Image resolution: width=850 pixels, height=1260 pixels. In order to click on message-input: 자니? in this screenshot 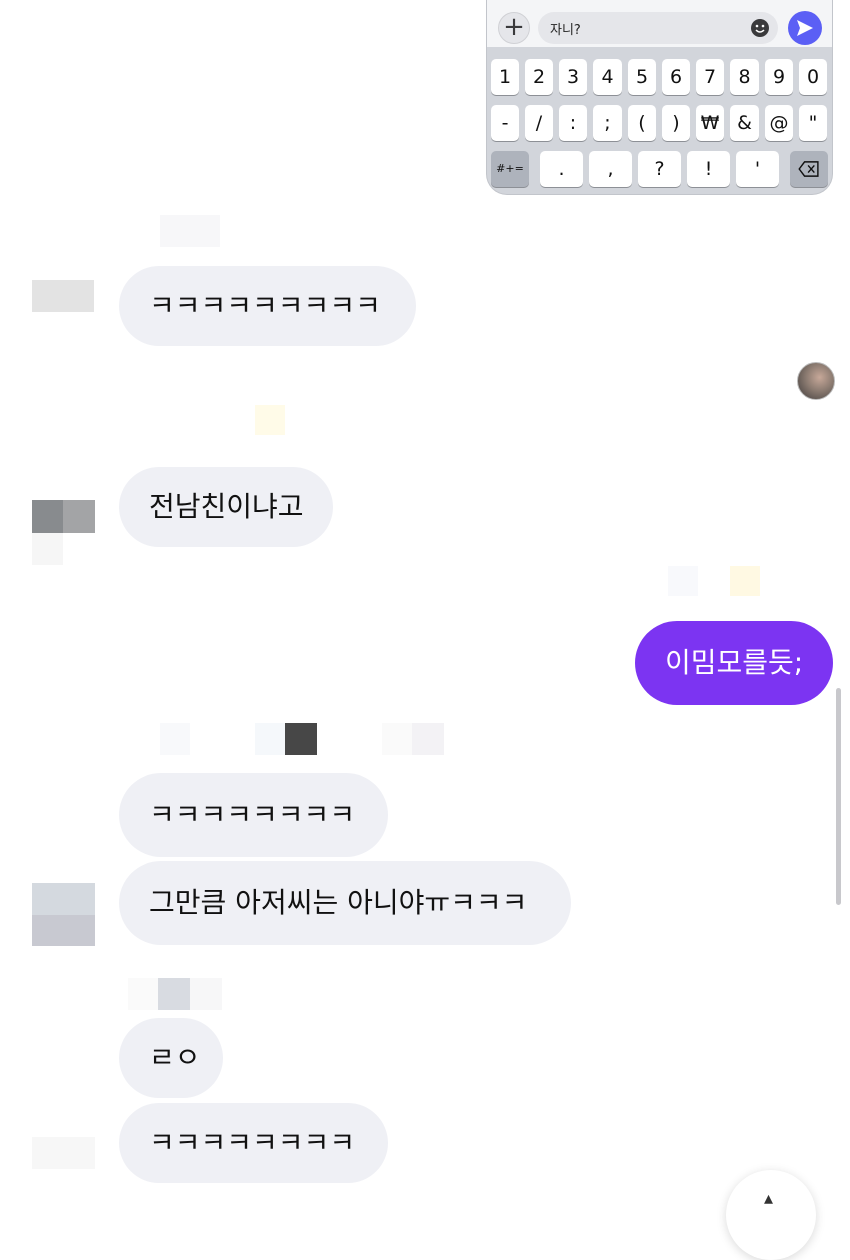, I will do `click(658, 28)`.